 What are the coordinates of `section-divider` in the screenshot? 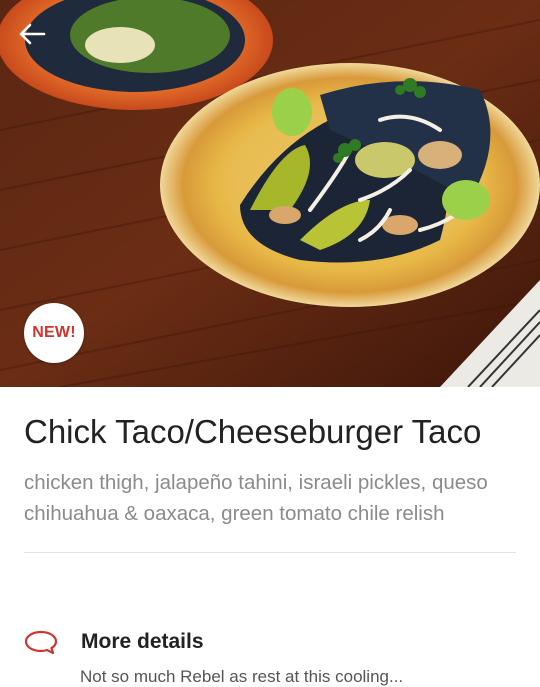 It's located at (270, 552).